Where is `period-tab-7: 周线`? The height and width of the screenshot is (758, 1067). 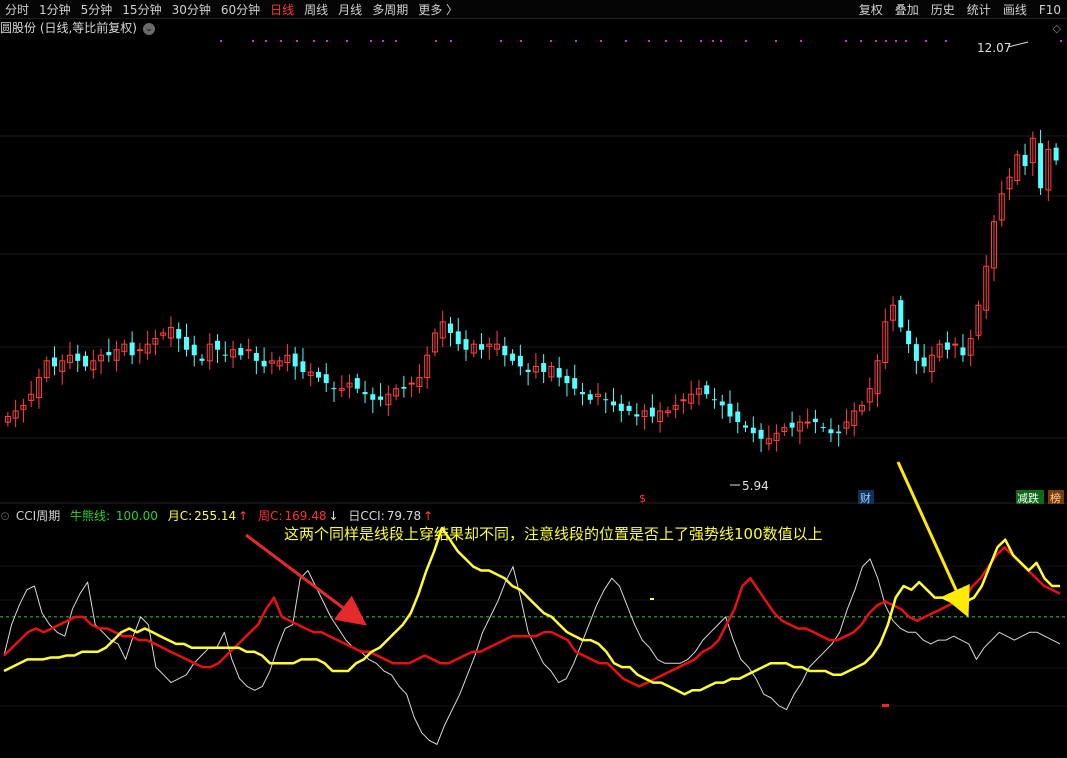 period-tab-7: 周线 is located at coordinates (316, 9).